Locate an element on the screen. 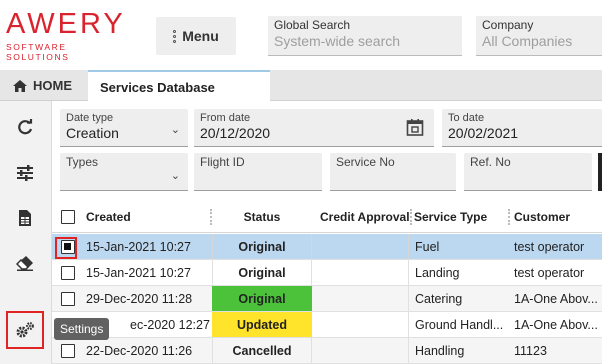  cell-service-type: Handling is located at coordinates (458, 350).